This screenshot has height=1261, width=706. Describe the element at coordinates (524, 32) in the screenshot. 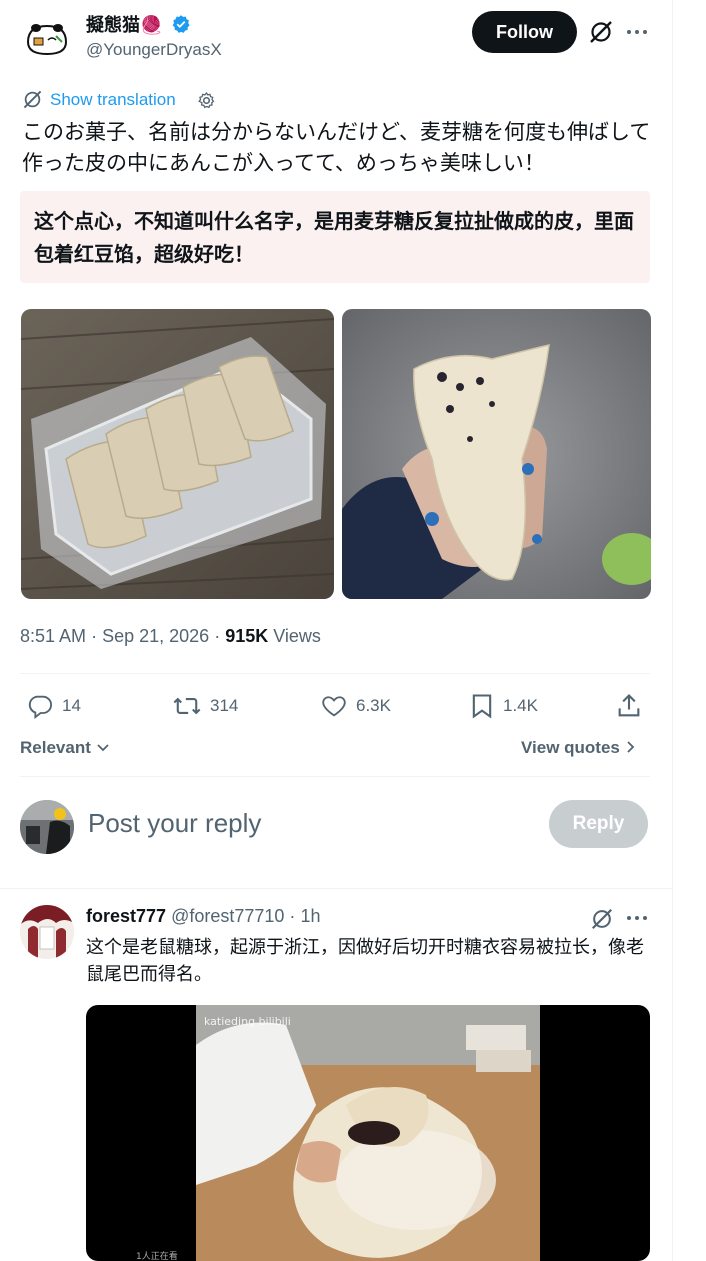

I see `follow-button: Follow` at that location.